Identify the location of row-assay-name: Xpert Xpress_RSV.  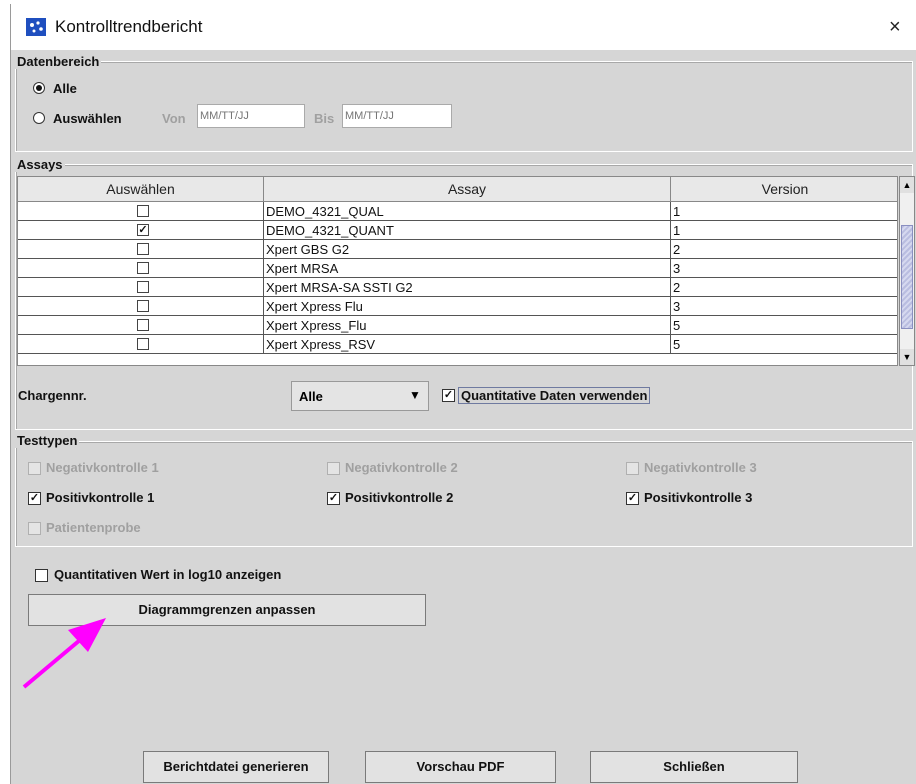
(467, 344).